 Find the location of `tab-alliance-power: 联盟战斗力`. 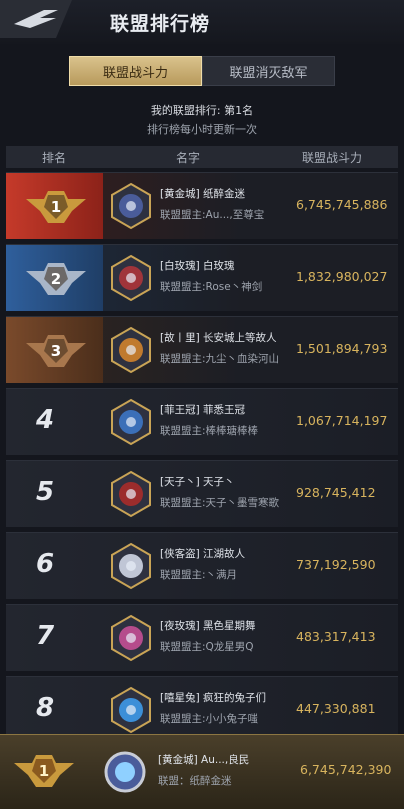

tab-alliance-power: 联盟战斗力 is located at coordinates (135, 71).